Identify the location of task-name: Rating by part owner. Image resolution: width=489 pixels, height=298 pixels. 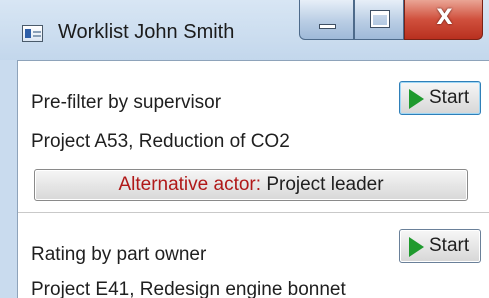
(119, 254).